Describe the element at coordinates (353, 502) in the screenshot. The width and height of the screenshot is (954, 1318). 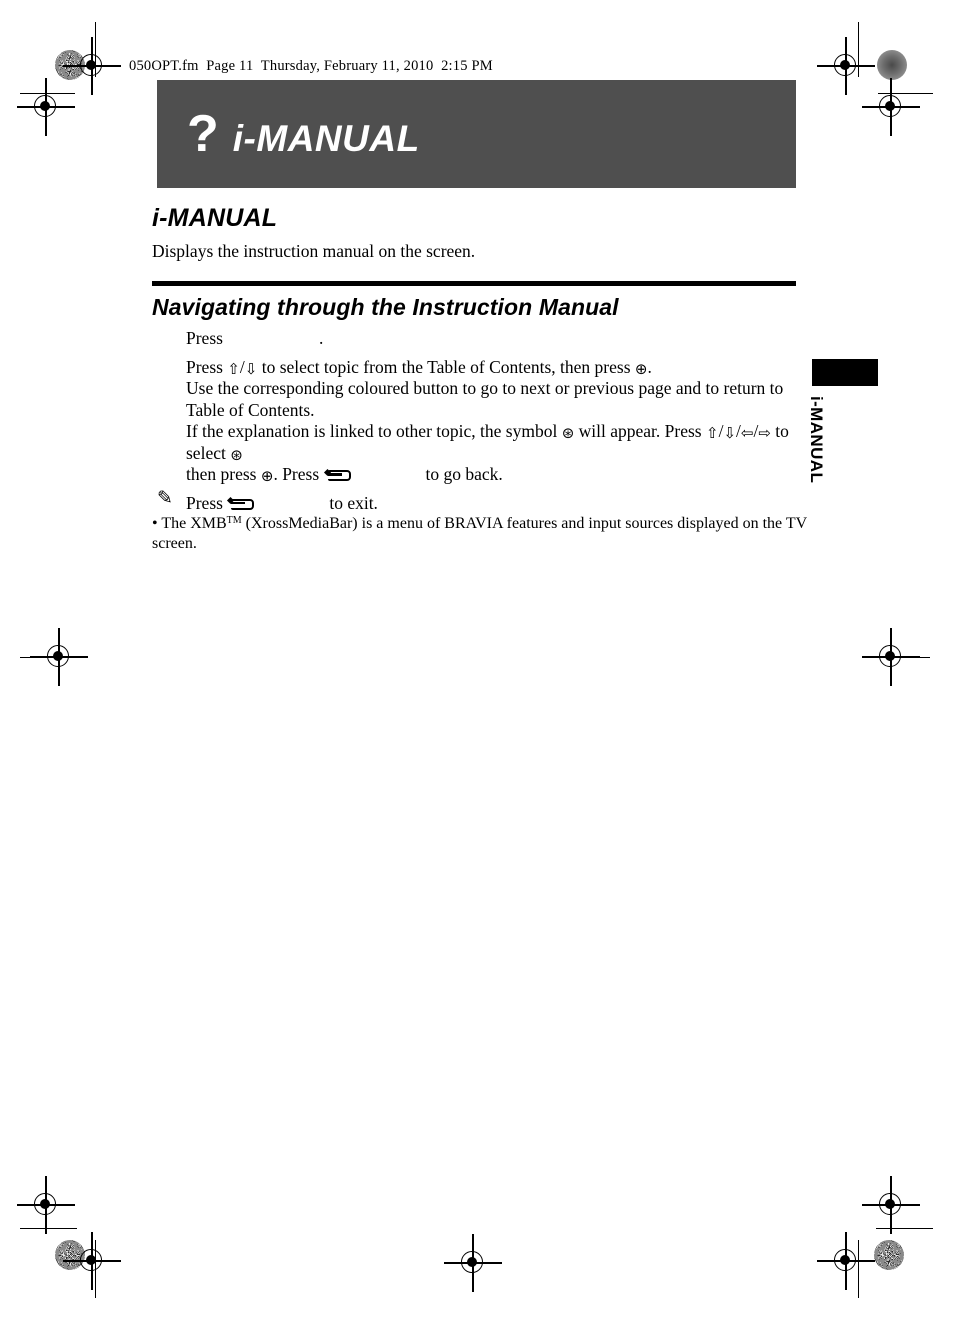
I see `step6-text-b: to exit.` at that location.